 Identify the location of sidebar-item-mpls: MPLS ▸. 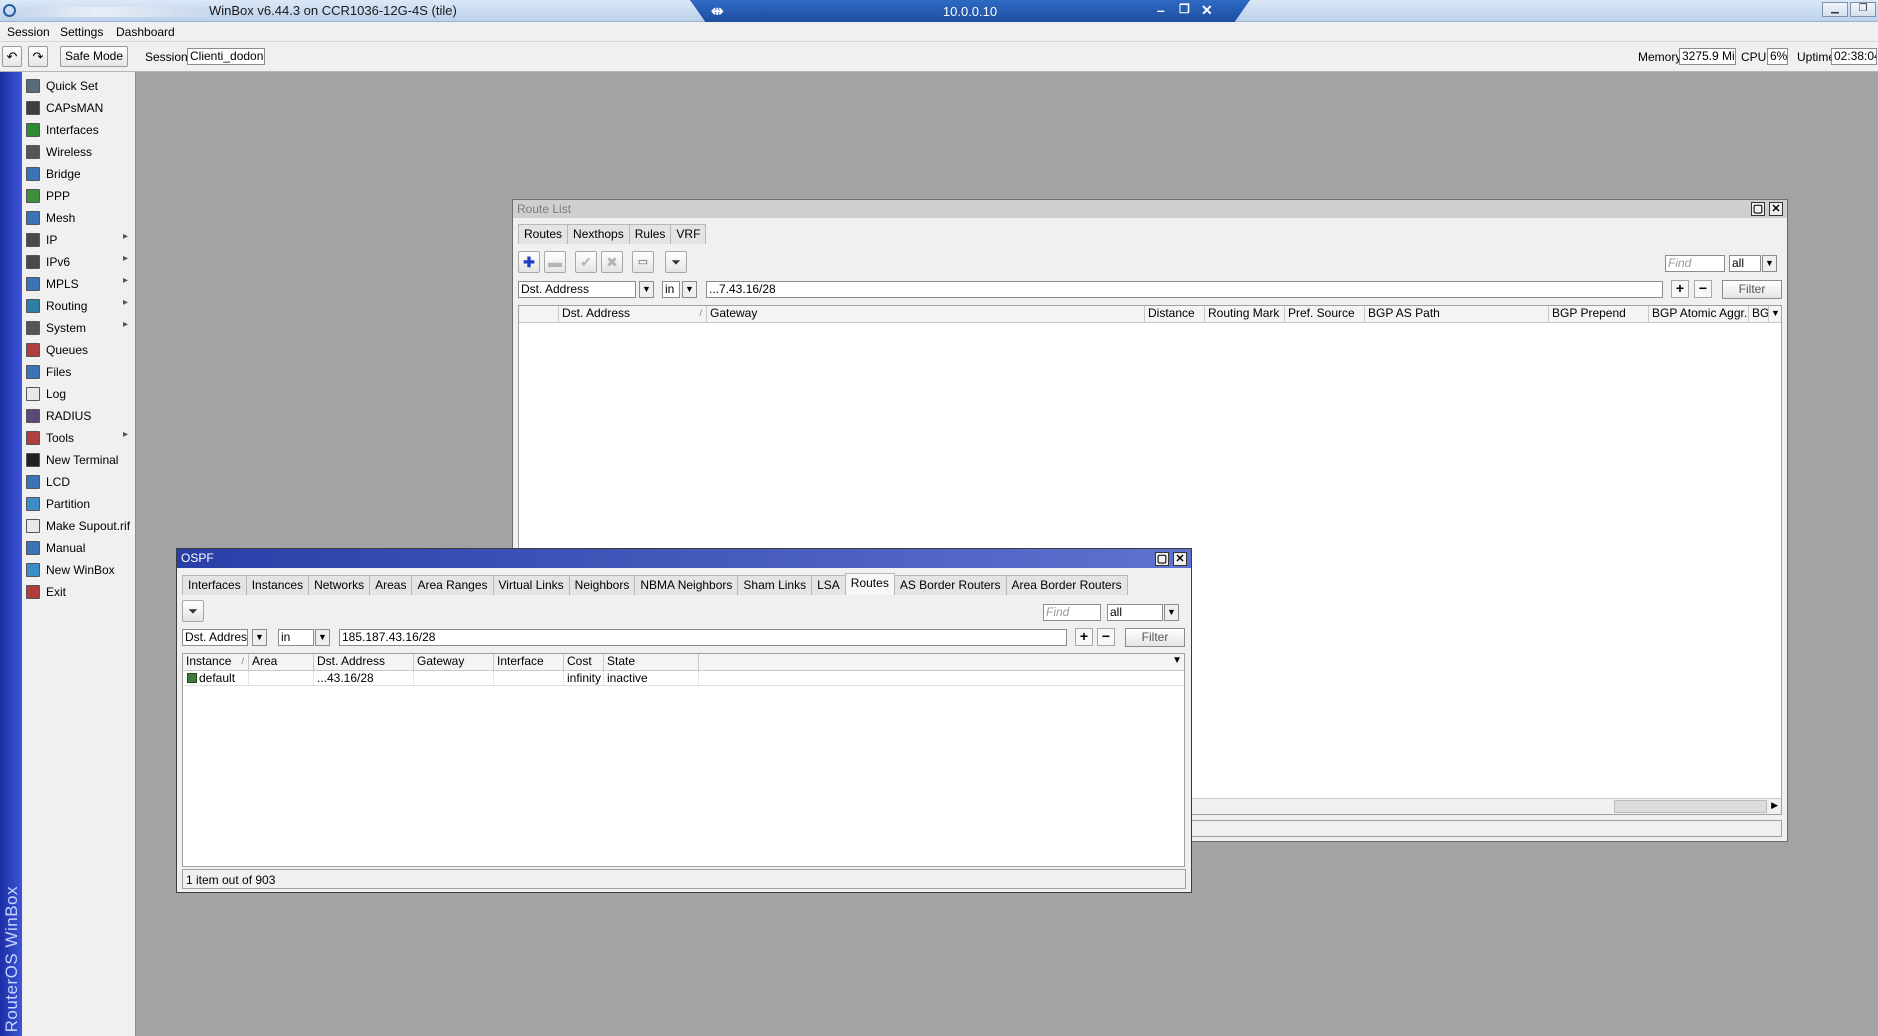
(79, 284).